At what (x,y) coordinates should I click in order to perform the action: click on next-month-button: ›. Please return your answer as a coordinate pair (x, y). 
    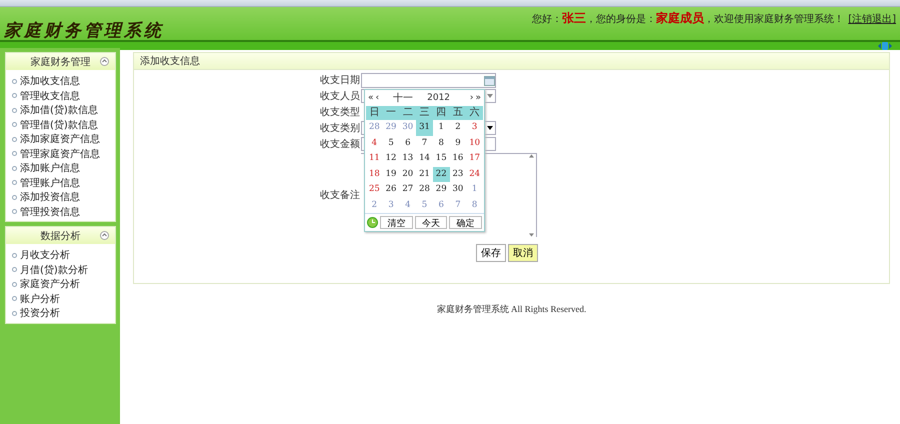
    Looking at the image, I should click on (472, 98).